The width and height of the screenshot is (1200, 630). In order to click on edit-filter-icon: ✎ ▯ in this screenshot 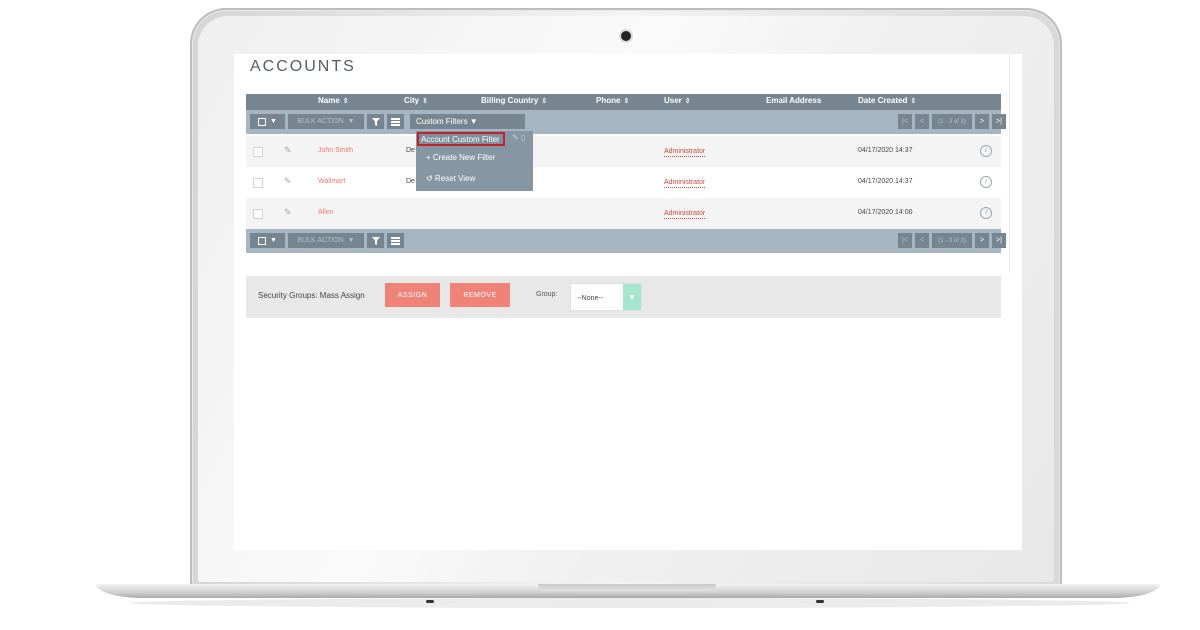, I will do `click(518, 137)`.